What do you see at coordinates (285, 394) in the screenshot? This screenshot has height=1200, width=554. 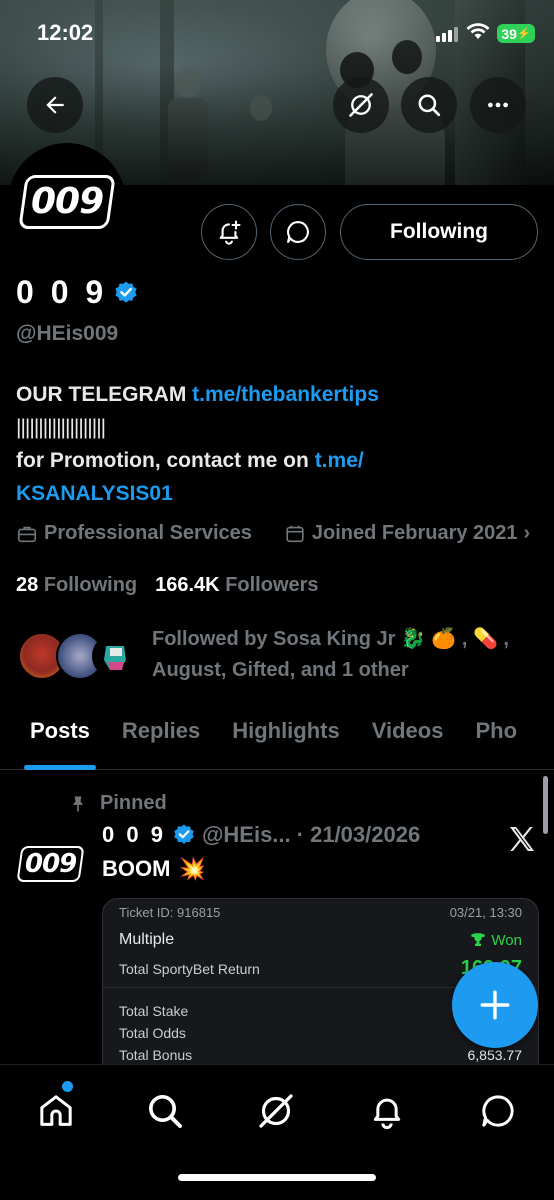 I see `telegram-link: t.me/thebankertips` at bounding box center [285, 394].